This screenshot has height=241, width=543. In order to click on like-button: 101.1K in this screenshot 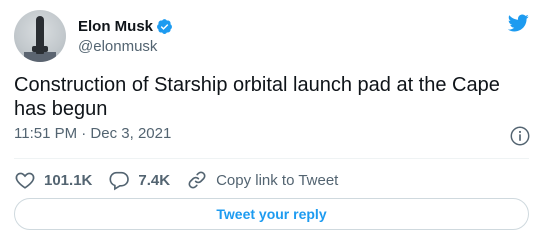, I will do `click(53, 180)`.